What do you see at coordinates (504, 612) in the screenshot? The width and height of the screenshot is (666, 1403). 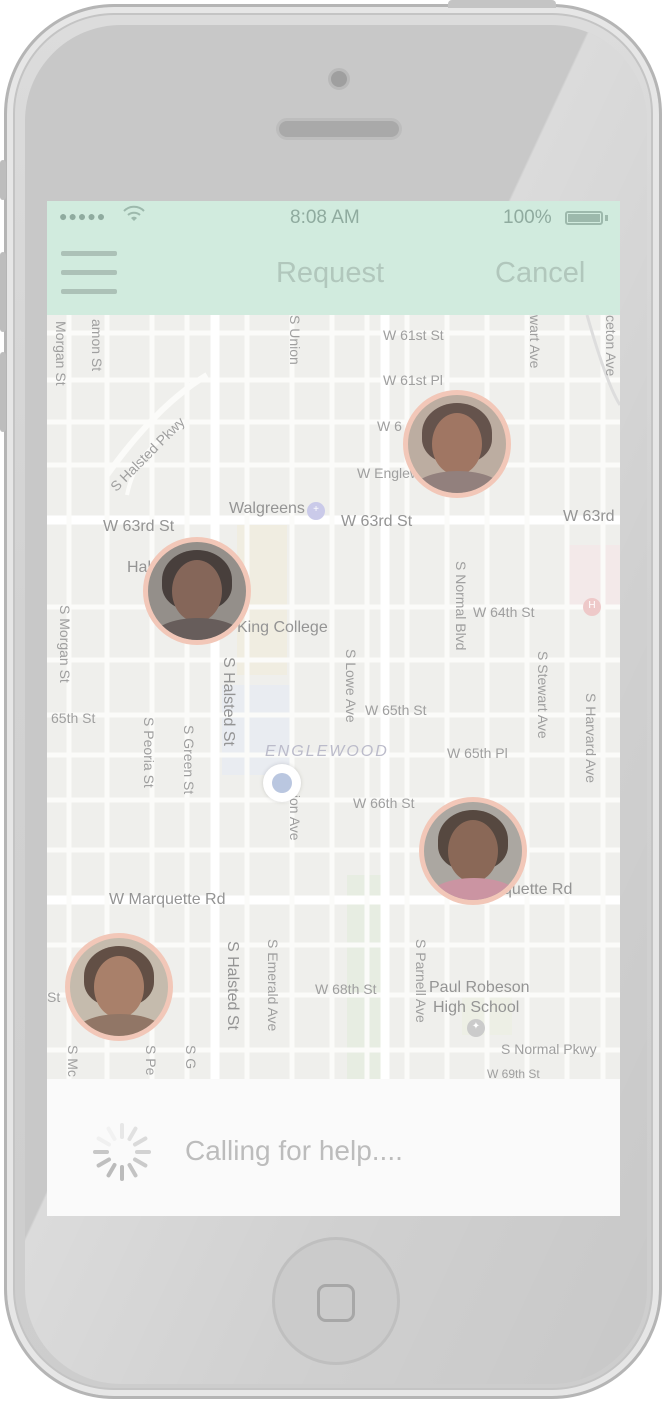 I see `map-label: W 64th St` at bounding box center [504, 612].